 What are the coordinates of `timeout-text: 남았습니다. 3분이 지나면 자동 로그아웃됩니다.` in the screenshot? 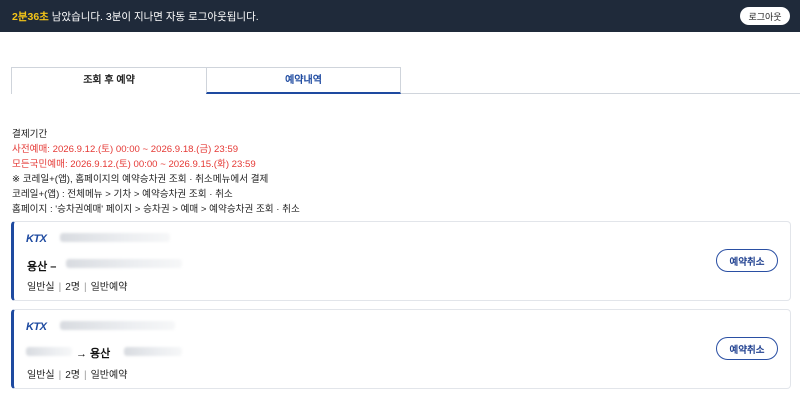 It's located at (153, 17).